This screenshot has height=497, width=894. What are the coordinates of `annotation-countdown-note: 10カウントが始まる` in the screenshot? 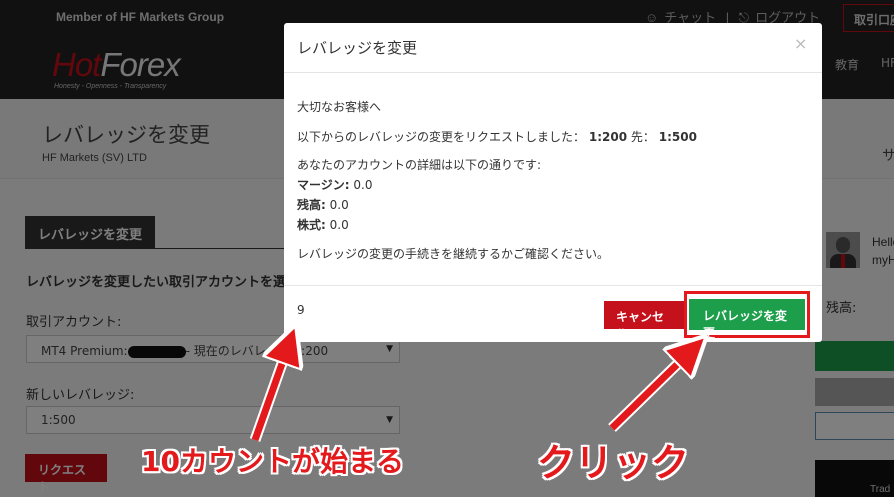 It's located at (272, 461).